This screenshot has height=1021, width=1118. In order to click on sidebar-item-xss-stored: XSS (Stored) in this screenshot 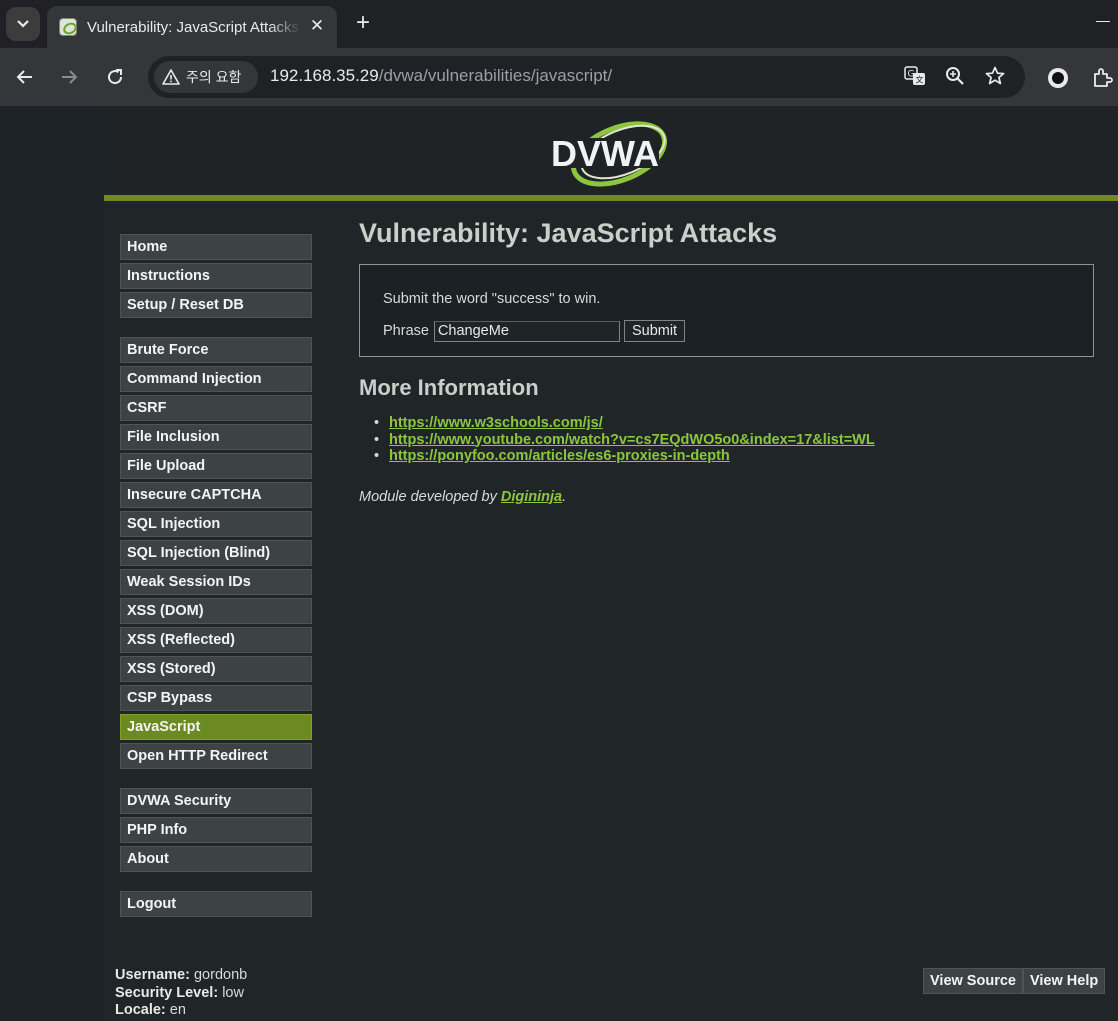, I will do `click(216, 669)`.